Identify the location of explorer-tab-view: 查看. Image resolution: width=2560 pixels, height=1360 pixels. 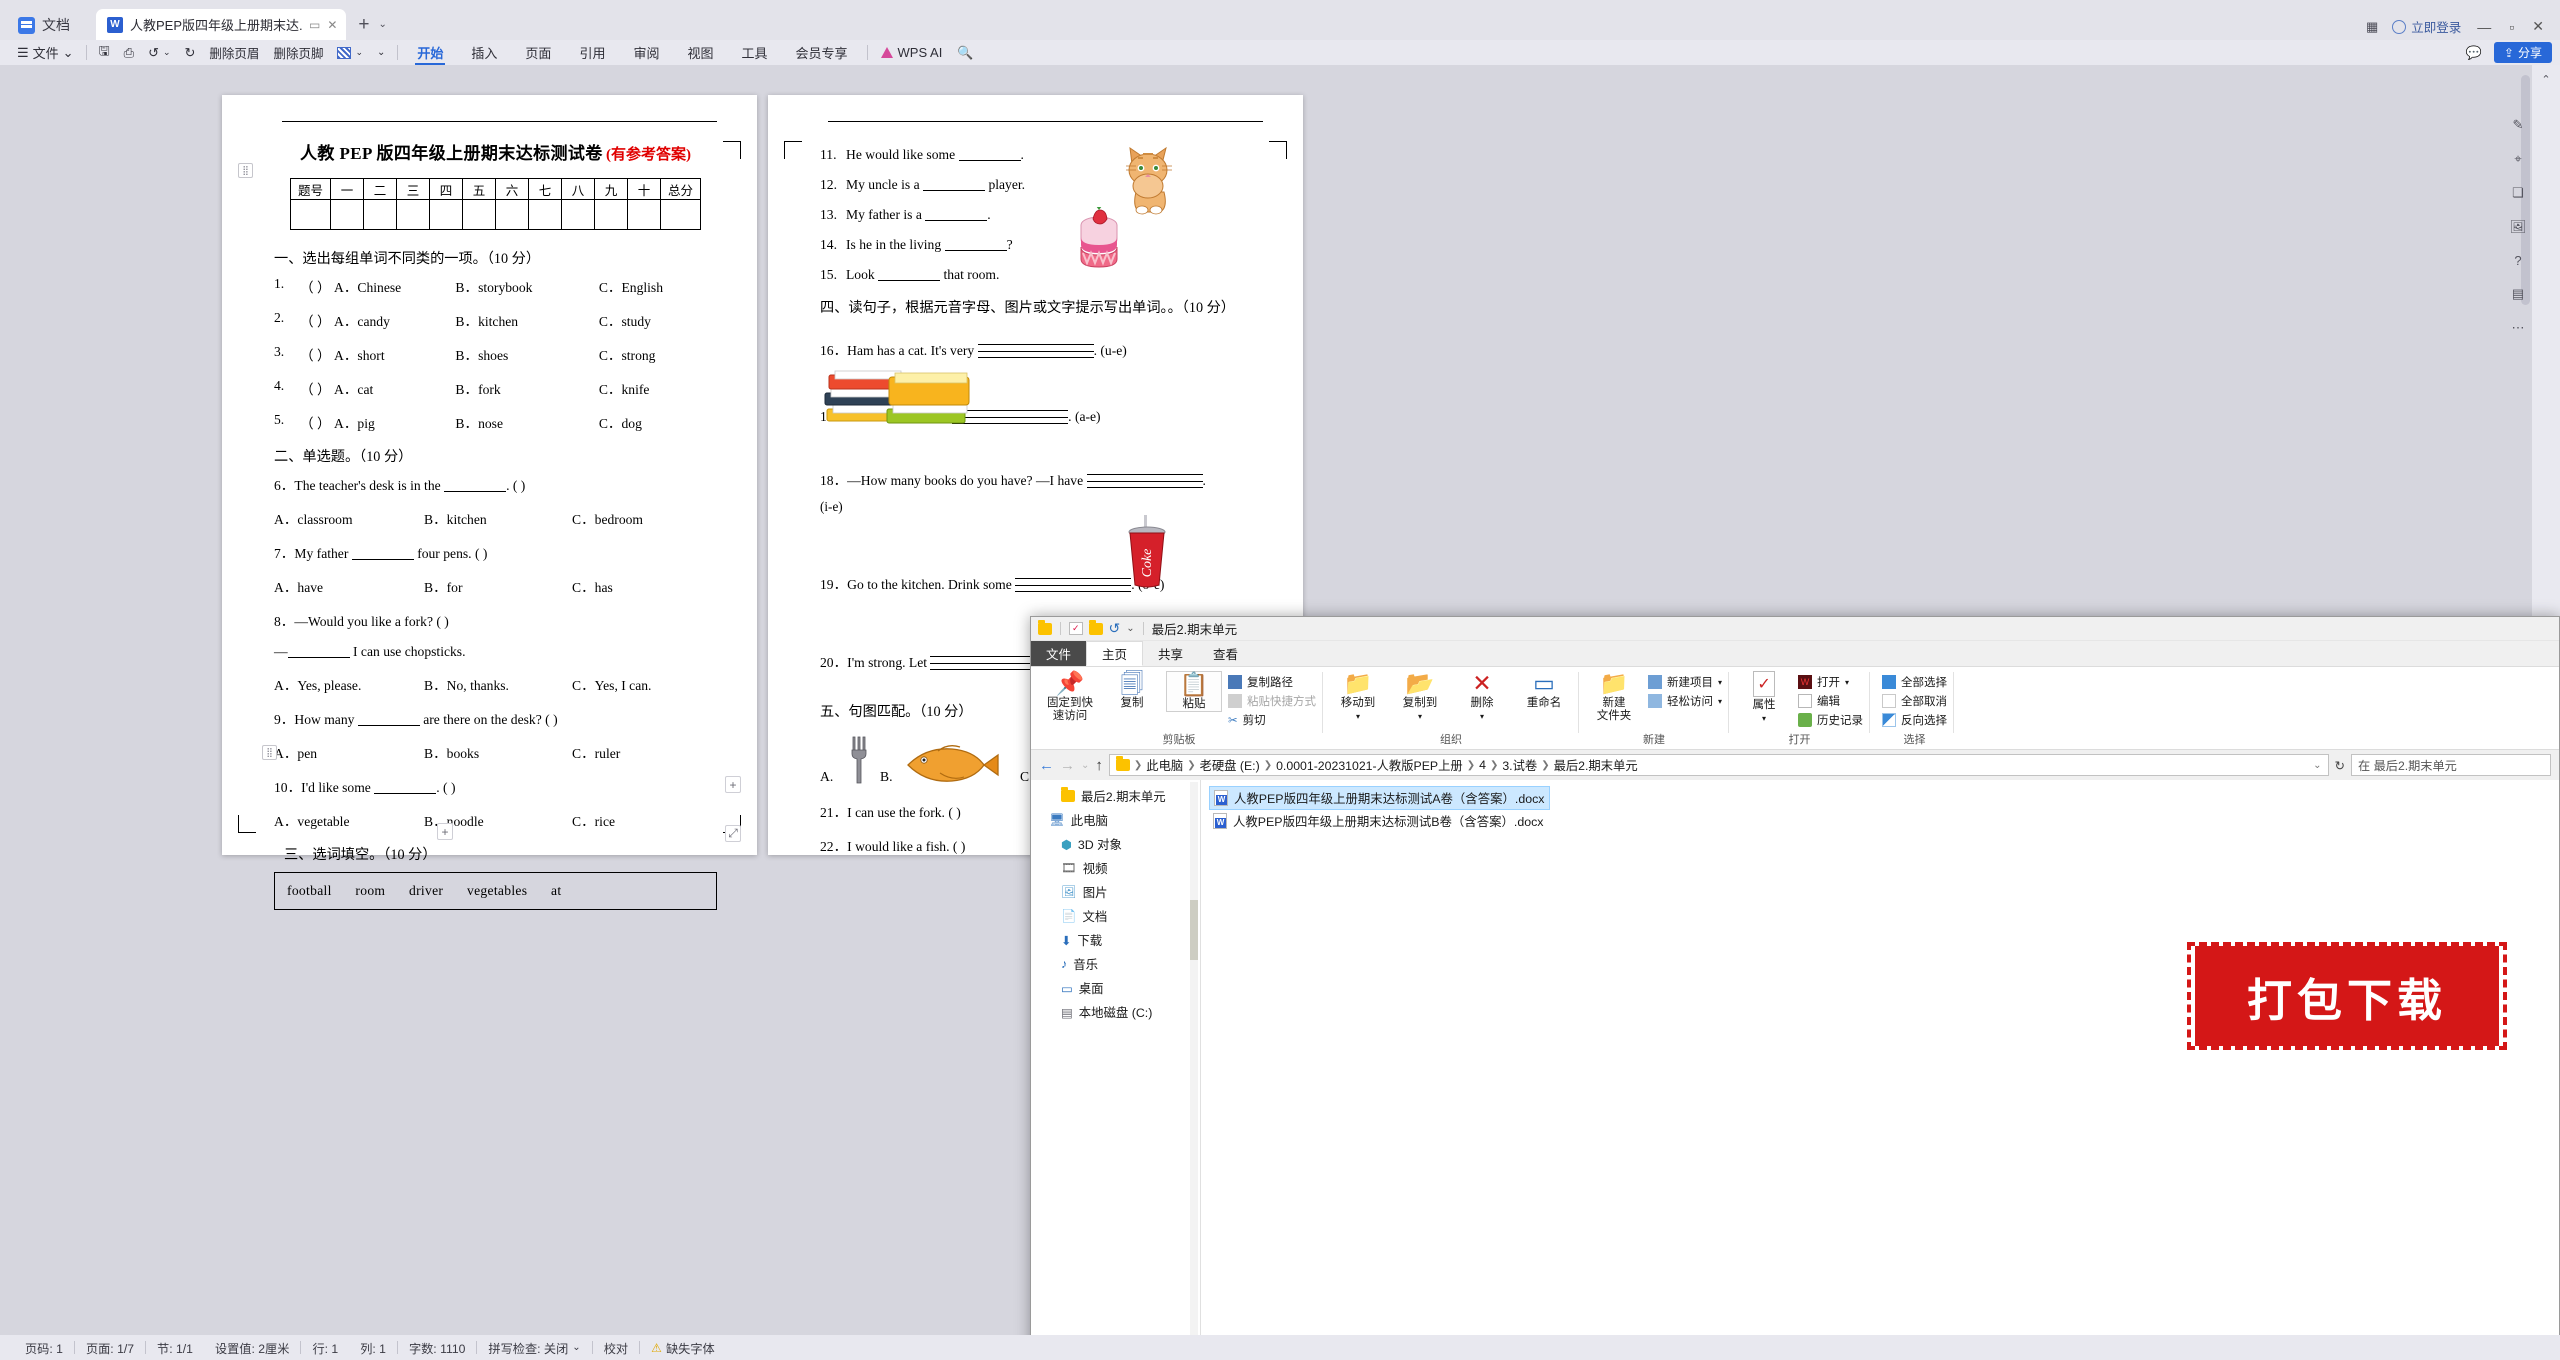
(1225, 653).